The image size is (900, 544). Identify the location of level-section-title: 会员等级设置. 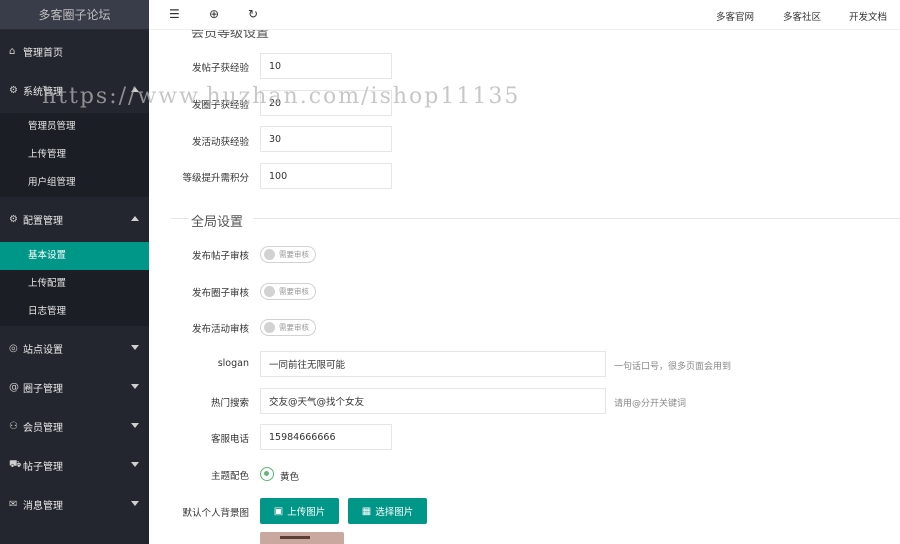
(230, 35).